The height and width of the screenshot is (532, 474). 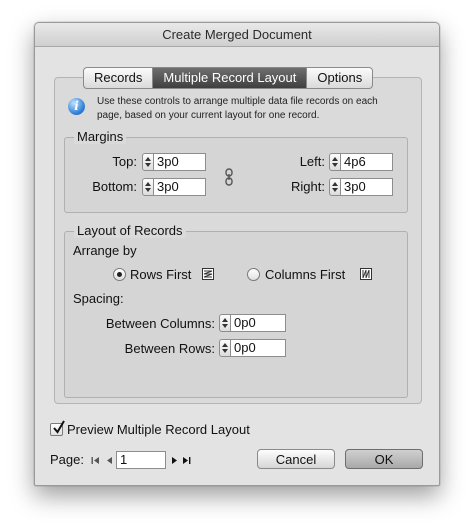 What do you see at coordinates (148, 162) in the screenshot?
I see `margin-top-stepper` at bounding box center [148, 162].